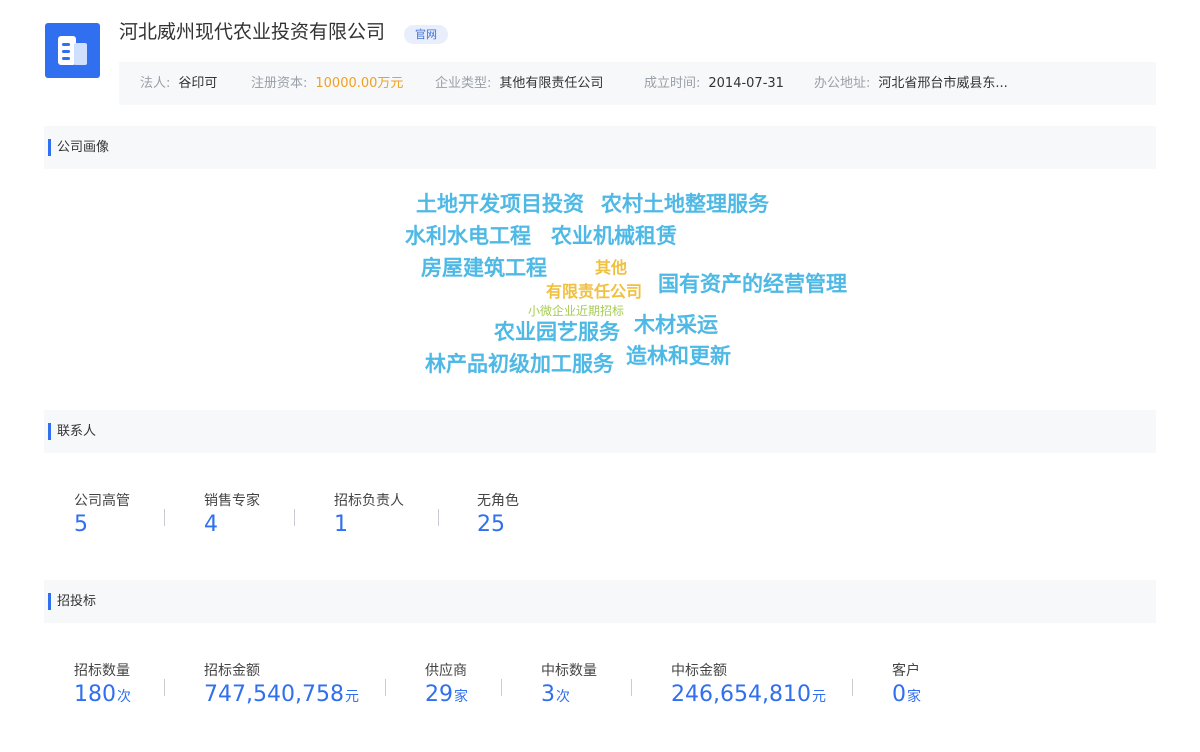 The width and height of the screenshot is (1200, 752). Describe the element at coordinates (359, 83) in the screenshot. I see `info-value: 10000.00万元` at that location.